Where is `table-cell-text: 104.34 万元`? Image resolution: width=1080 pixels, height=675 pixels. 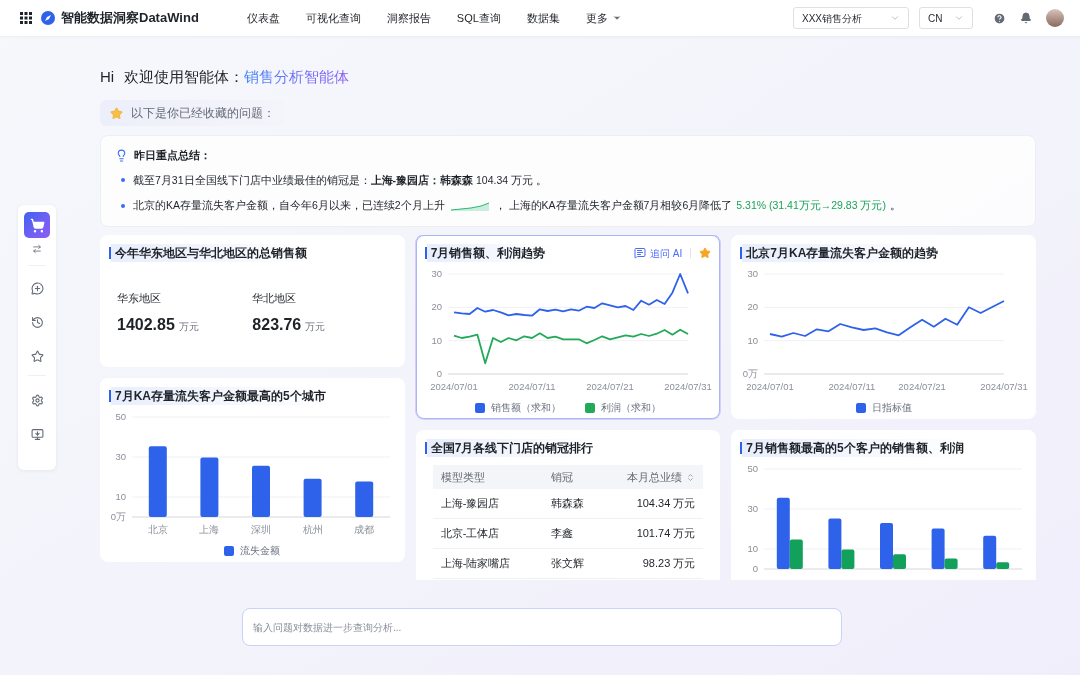 table-cell-text: 104.34 万元 is located at coordinates (665, 504).